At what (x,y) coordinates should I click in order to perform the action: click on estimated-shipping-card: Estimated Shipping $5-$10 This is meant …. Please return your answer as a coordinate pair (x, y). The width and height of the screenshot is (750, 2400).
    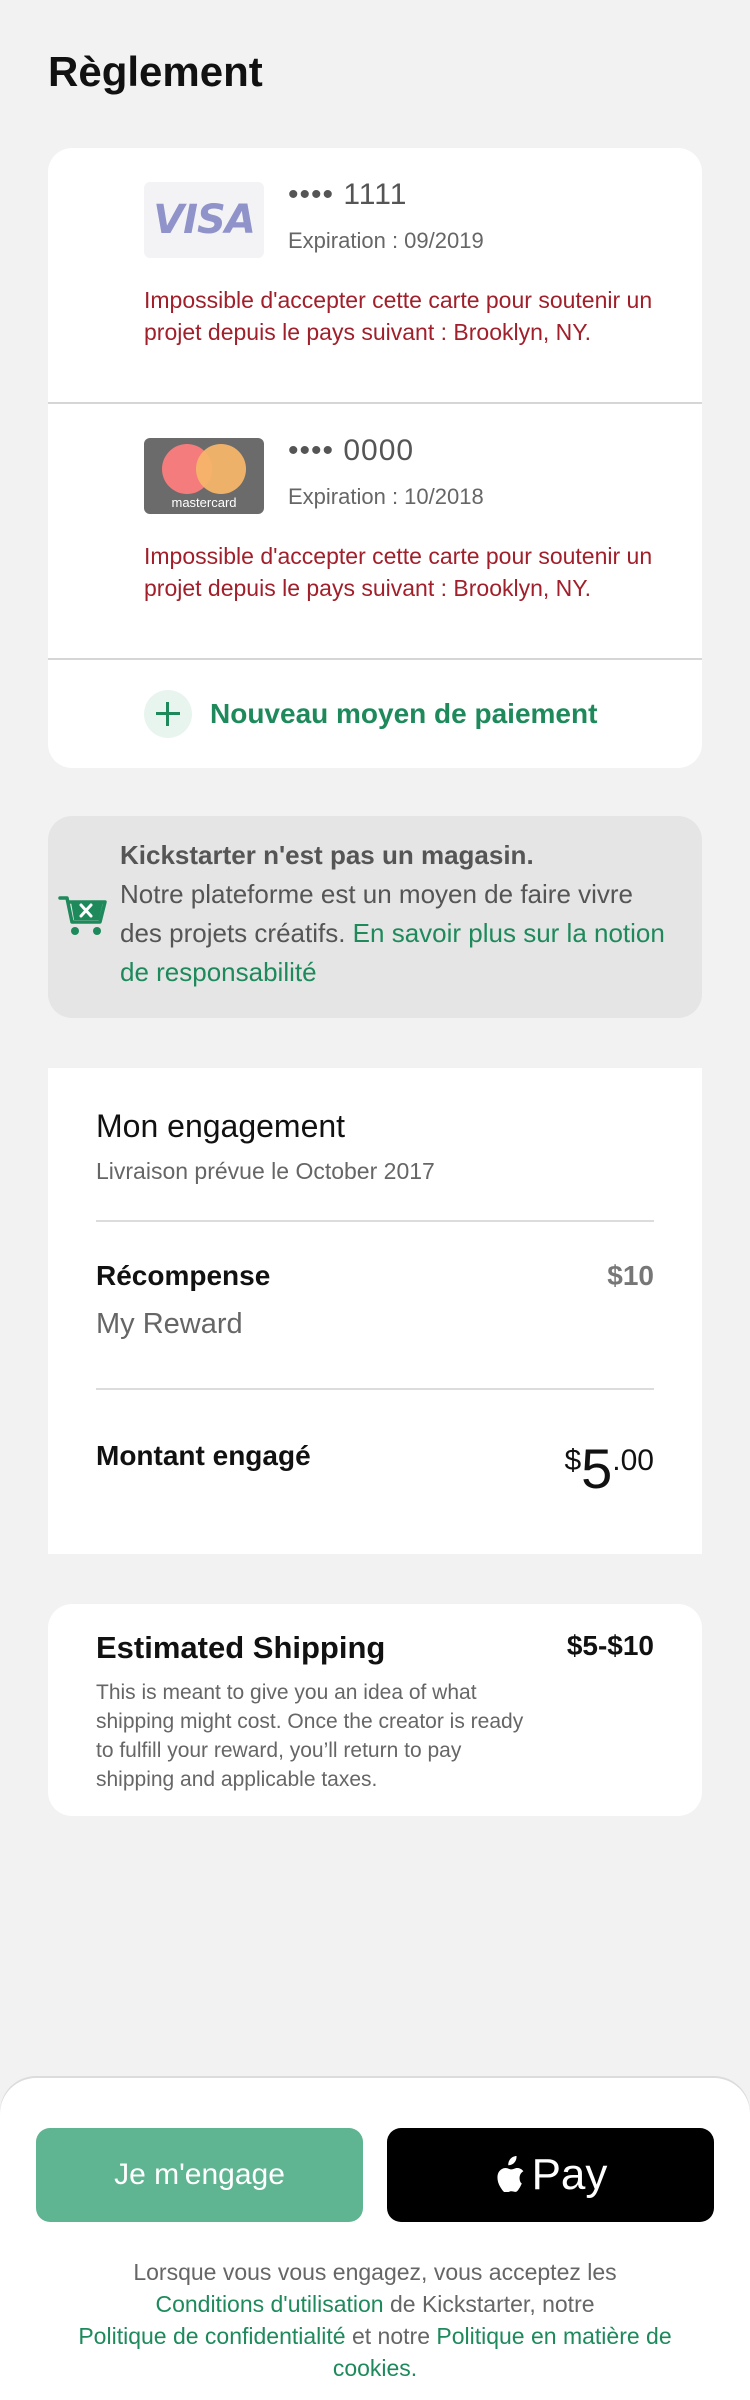
    Looking at the image, I should click on (375, 1710).